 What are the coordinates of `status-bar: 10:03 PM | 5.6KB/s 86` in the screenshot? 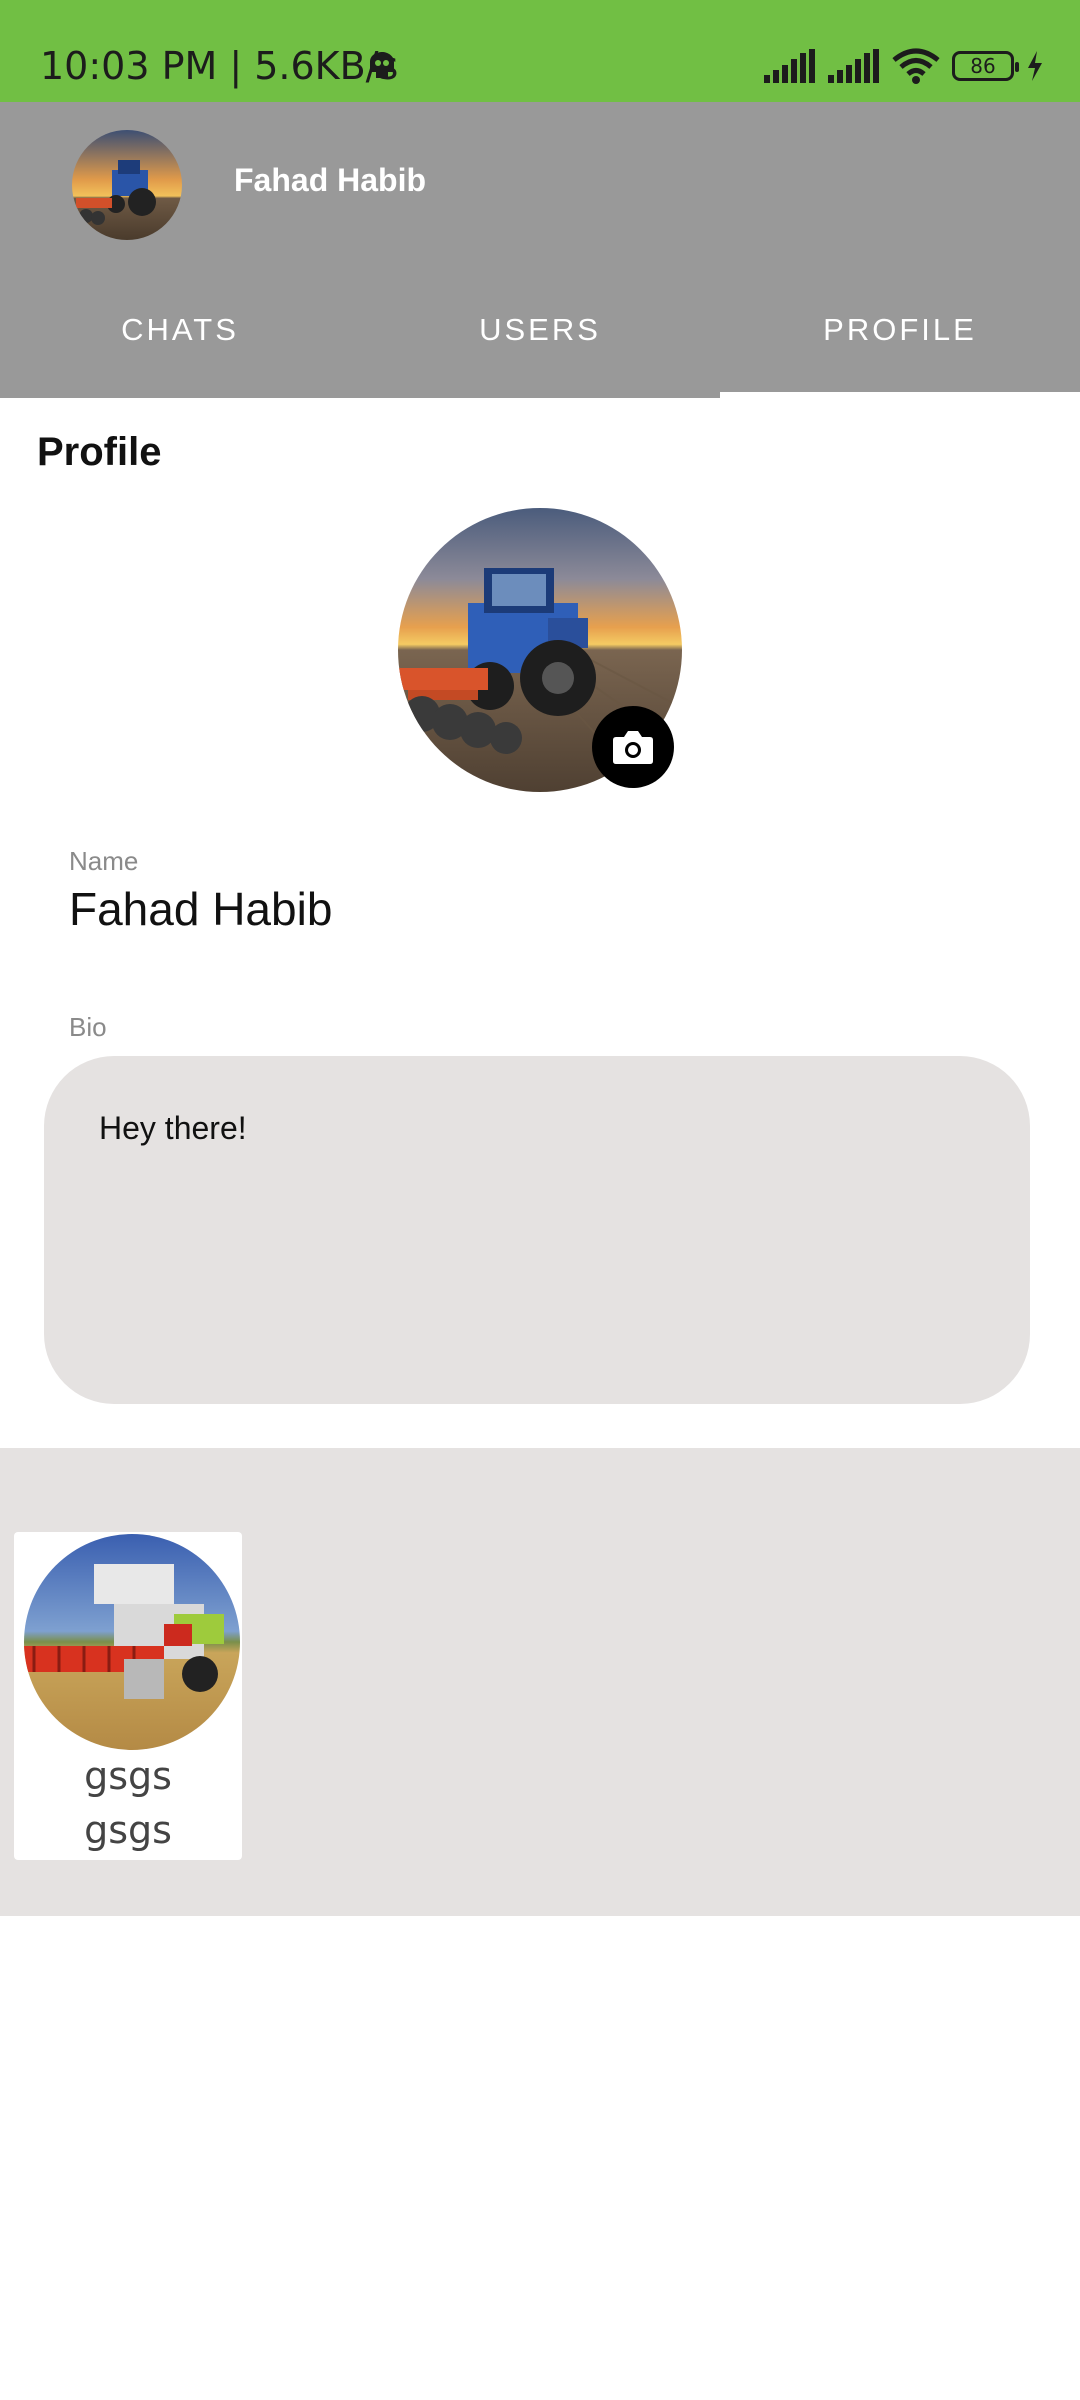 It's located at (540, 51).